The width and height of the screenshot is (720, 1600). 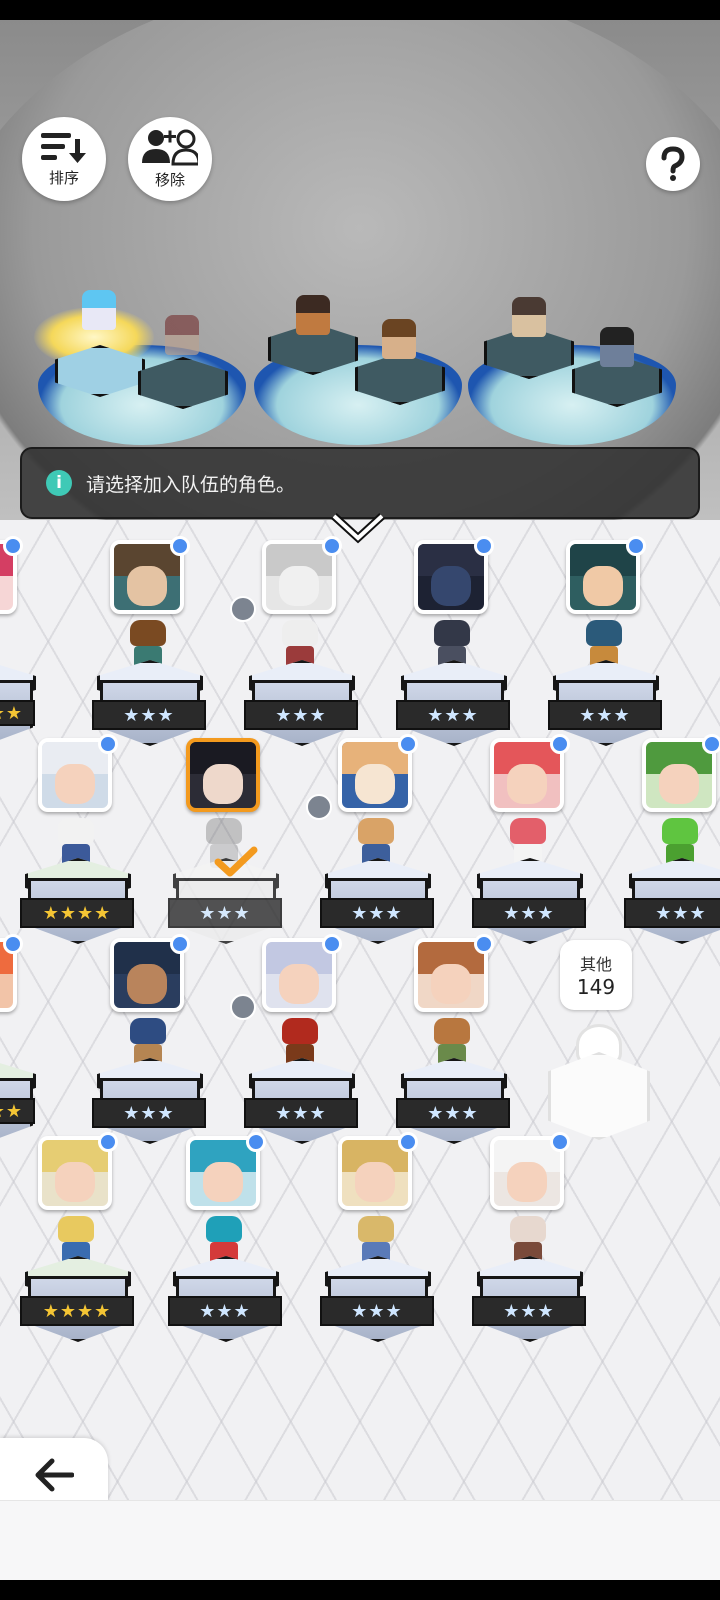 I want to click on others-bubble: 其他 149, so click(x=596, y=975).